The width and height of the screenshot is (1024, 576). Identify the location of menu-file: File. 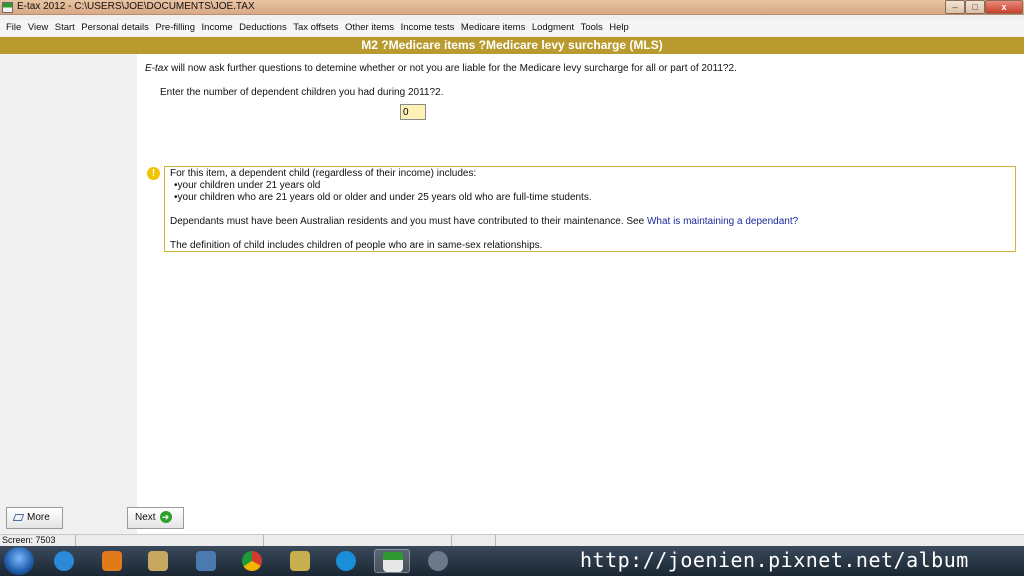
(13, 27).